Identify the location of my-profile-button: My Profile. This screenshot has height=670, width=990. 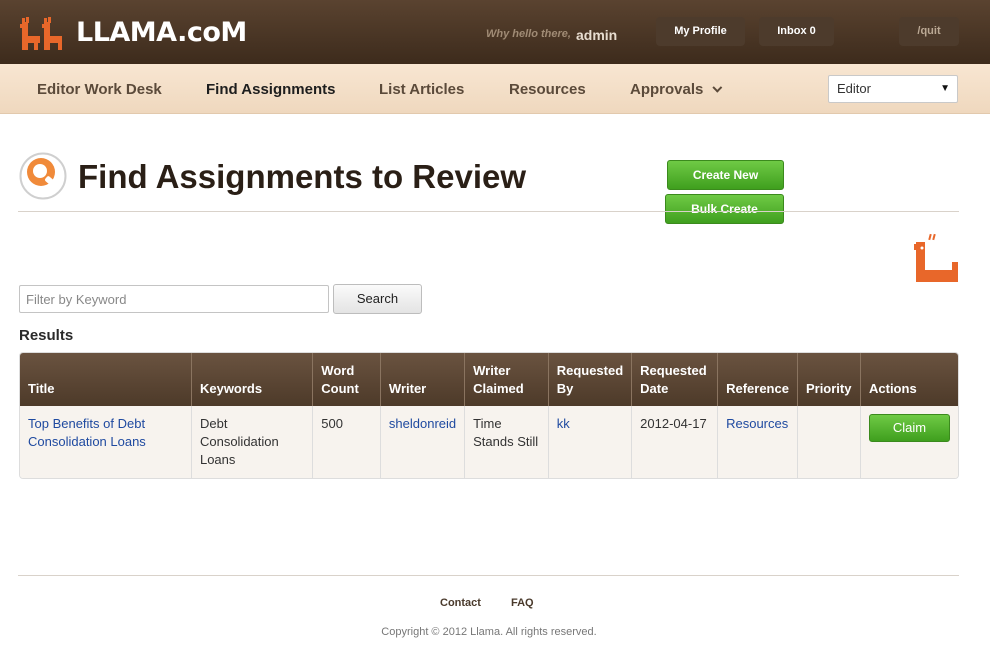
(700, 31).